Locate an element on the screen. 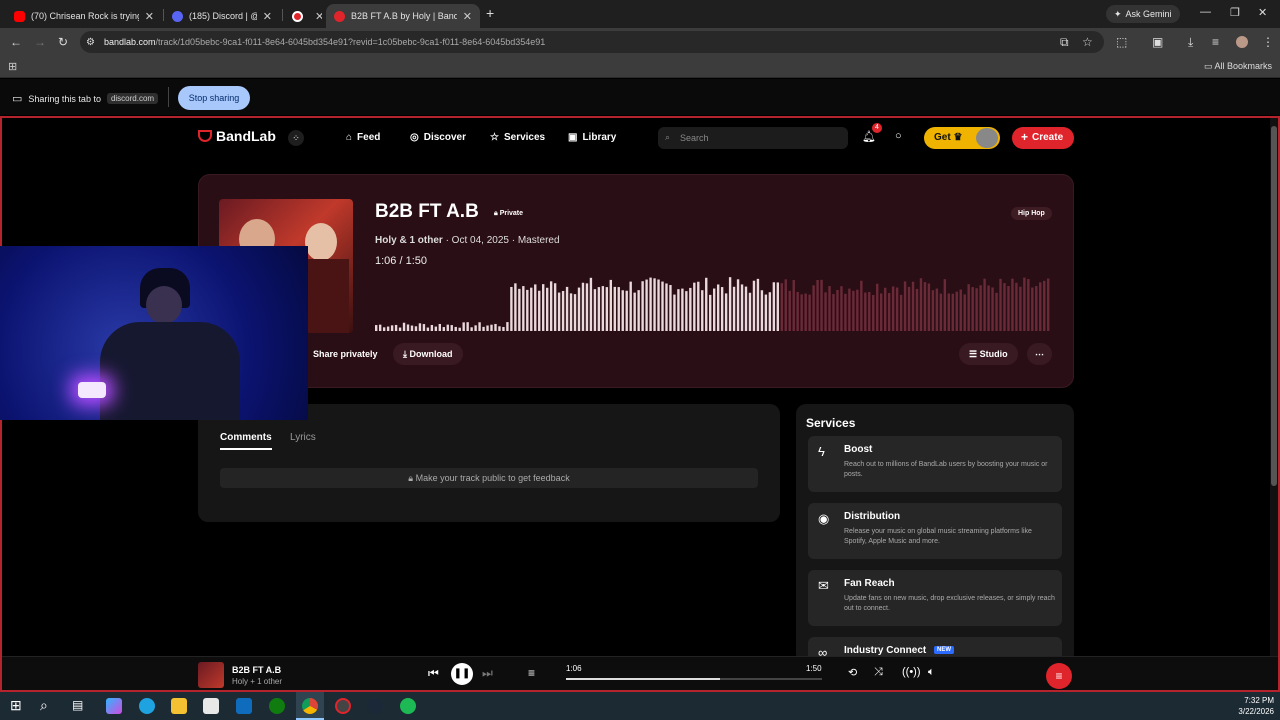  search-icon: ⌕ is located at coordinates (44, 705).